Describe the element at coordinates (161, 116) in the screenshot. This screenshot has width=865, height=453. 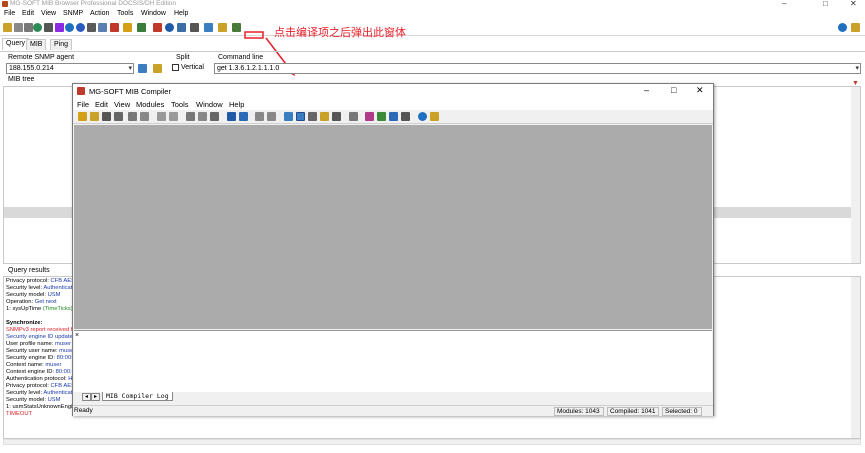
I see `undo-icon` at that location.